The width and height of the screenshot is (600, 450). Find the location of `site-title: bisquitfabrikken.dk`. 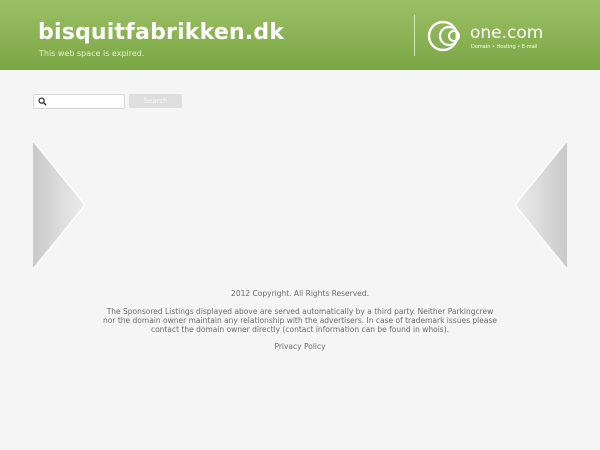

site-title: bisquitfabrikken.dk is located at coordinates (161, 32).